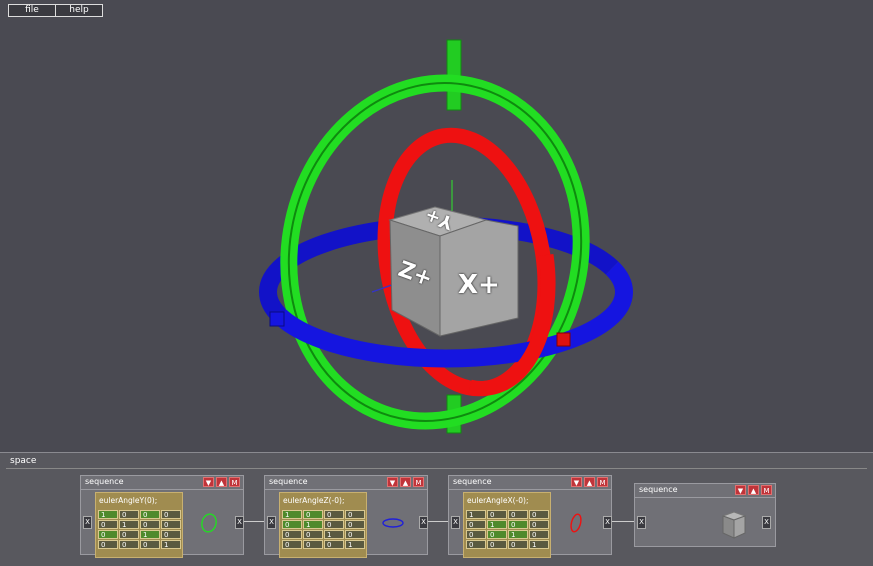 The image size is (873, 566). What do you see at coordinates (139, 501) in the screenshot?
I see `code-expression: eulerAngleY(0);` at bounding box center [139, 501].